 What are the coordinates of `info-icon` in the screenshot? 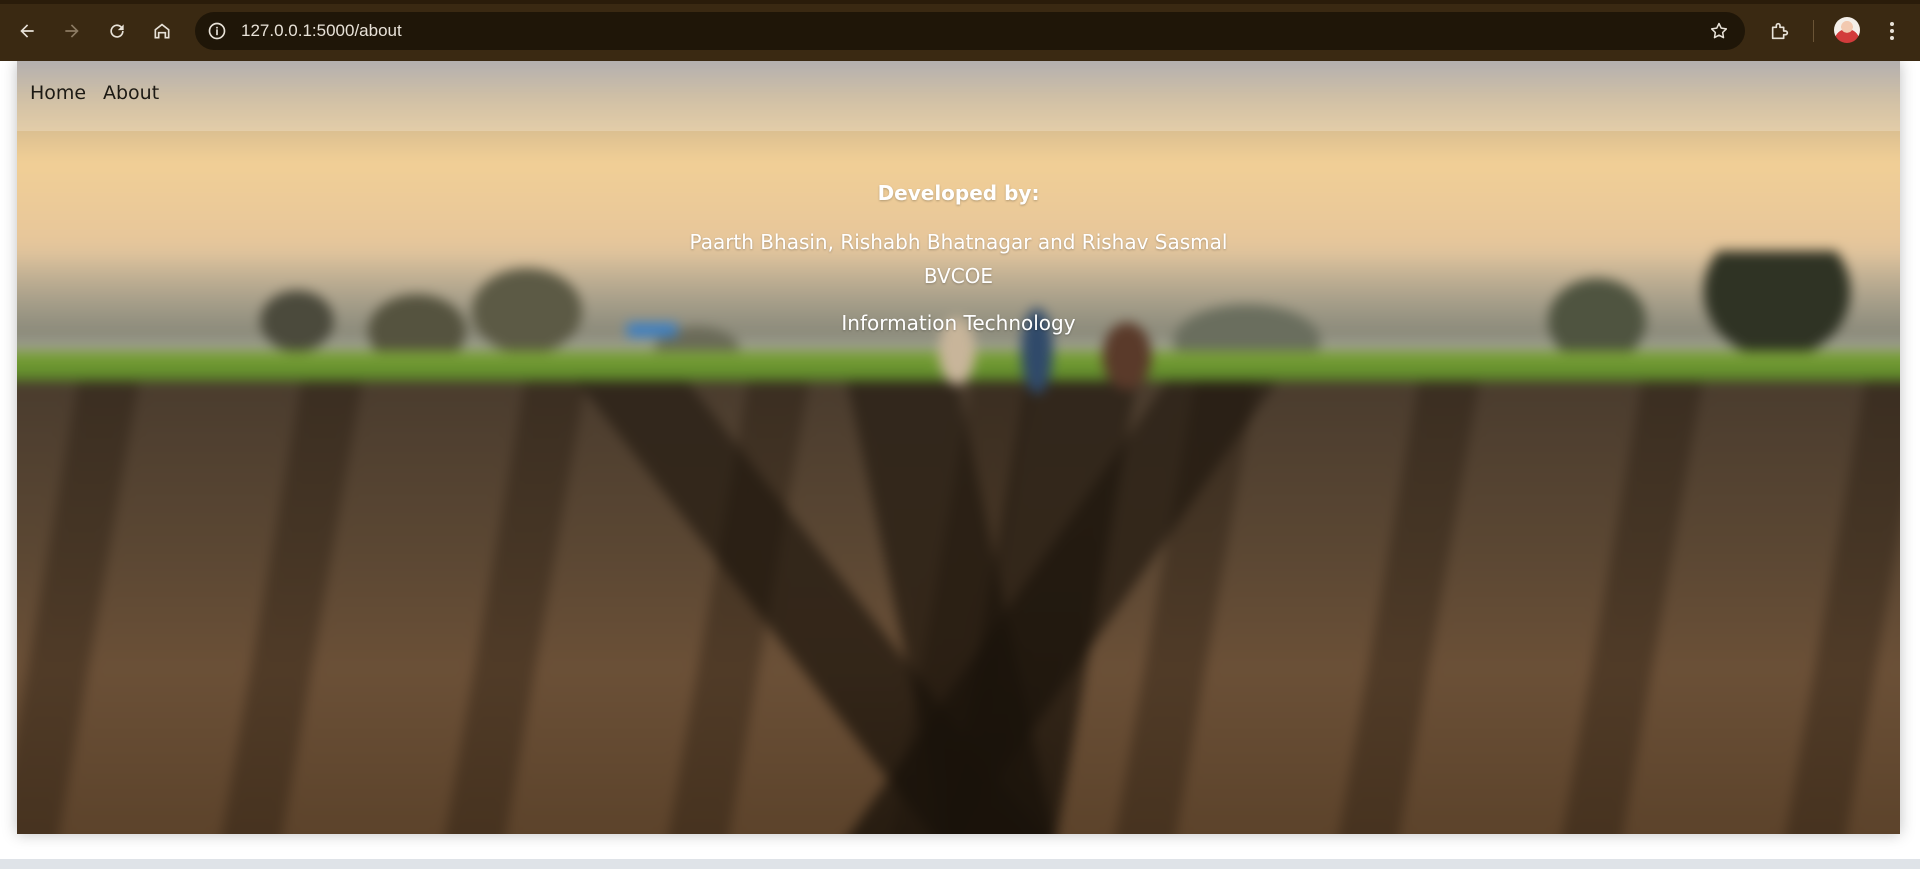 It's located at (217, 31).